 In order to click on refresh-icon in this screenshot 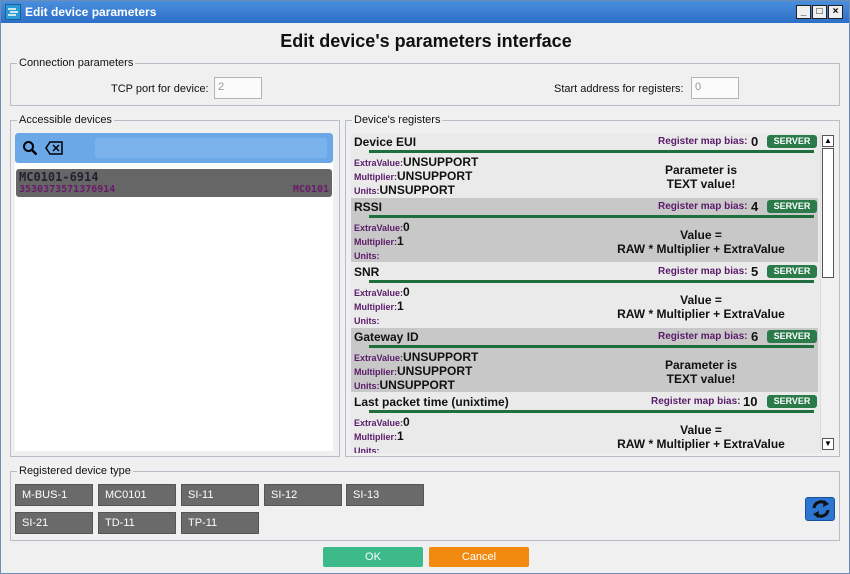, I will do `click(821, 510)`.